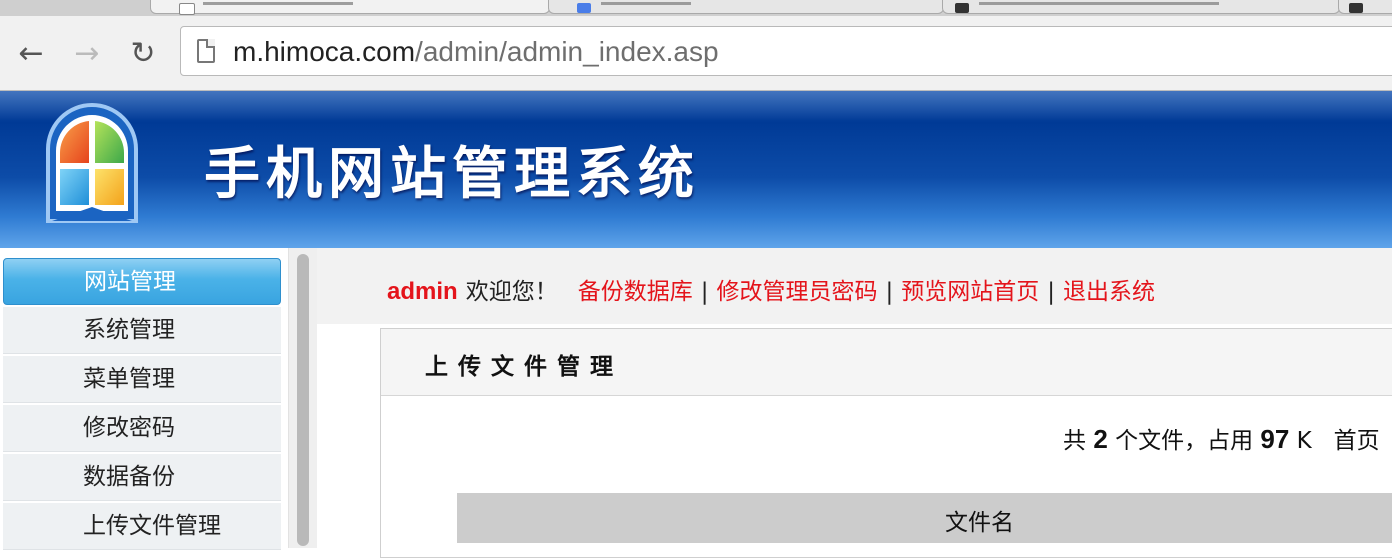  I want to click on panel-header: 上传文件管理, so click(886, 362).